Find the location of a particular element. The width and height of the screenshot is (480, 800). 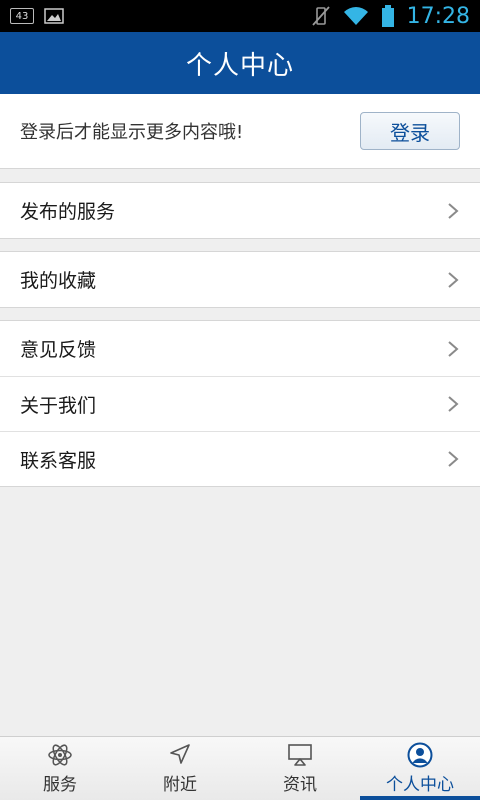

menu-item-about-us: 关于我们 is located at coordinates (240, 403).